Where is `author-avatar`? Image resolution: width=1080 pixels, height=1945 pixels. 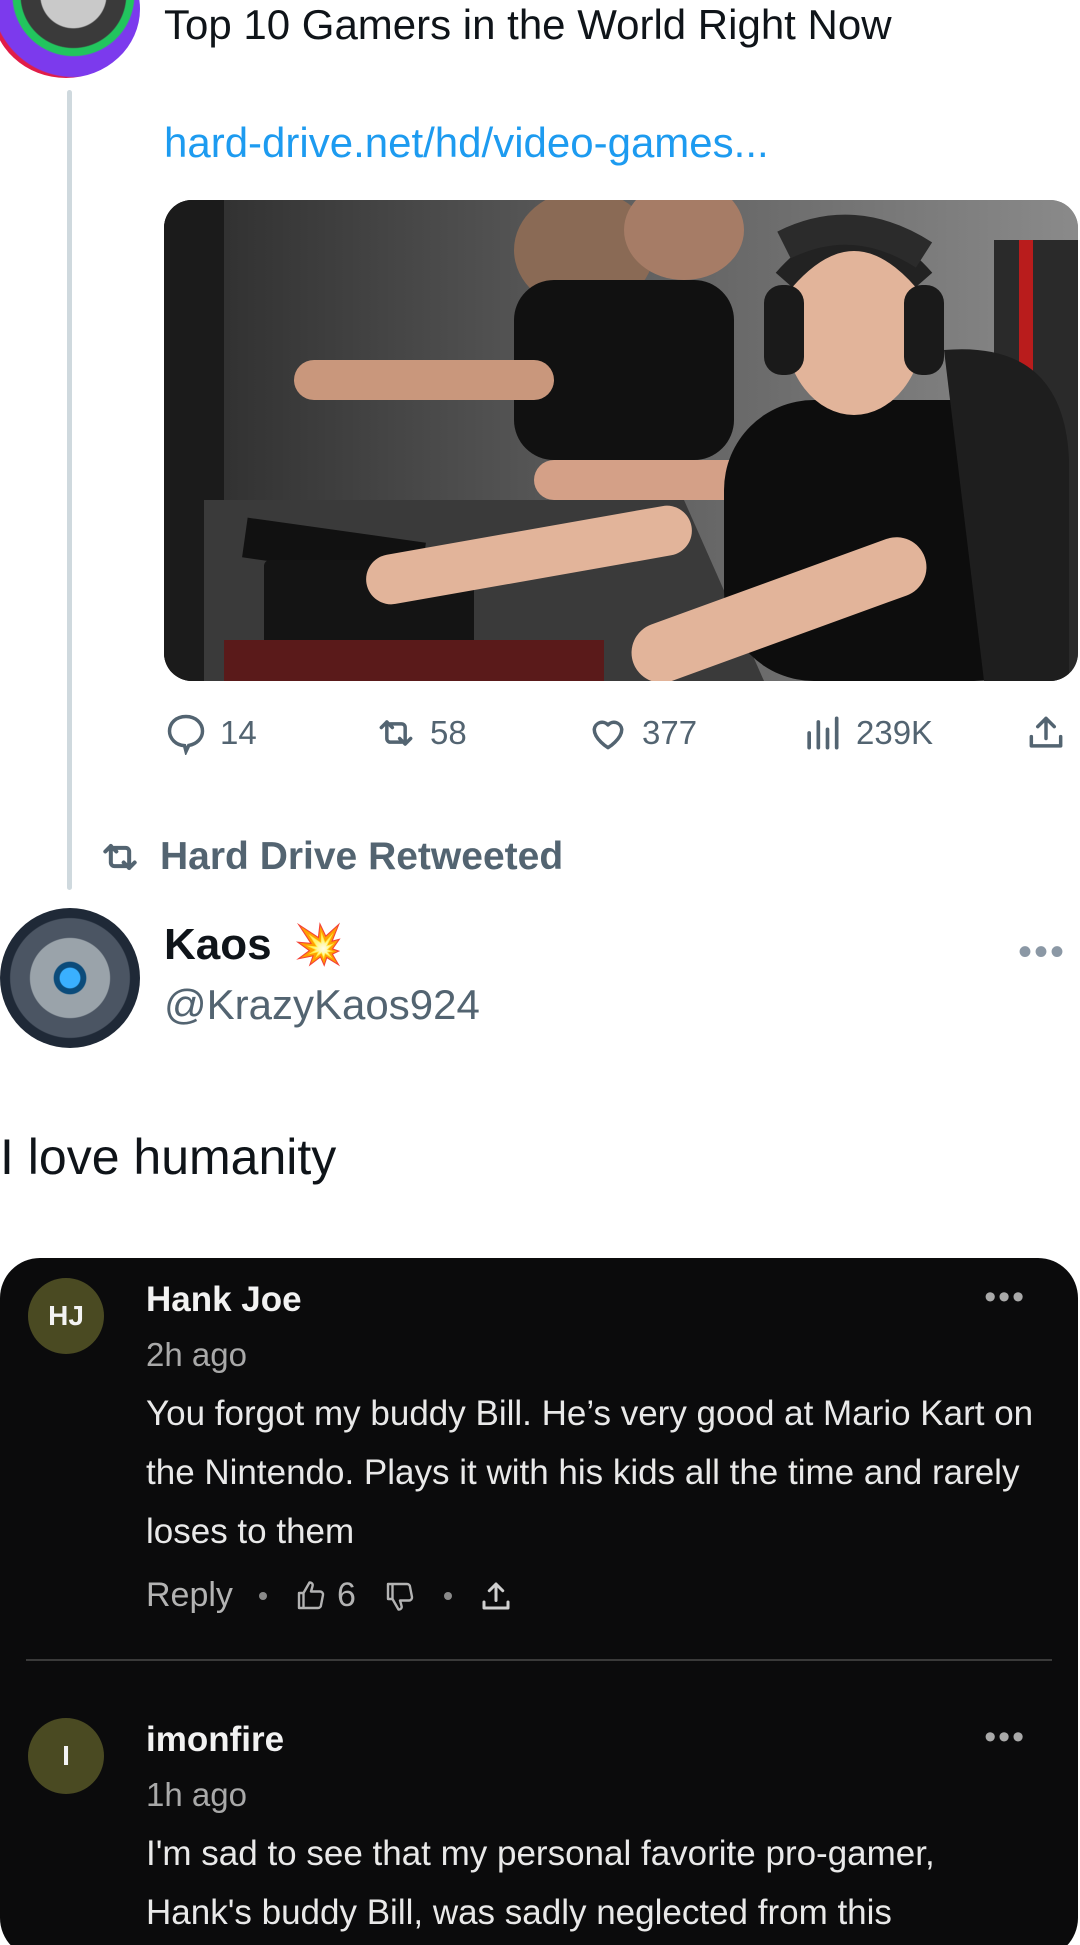 author-avatar is located at coordinates (70, 39).